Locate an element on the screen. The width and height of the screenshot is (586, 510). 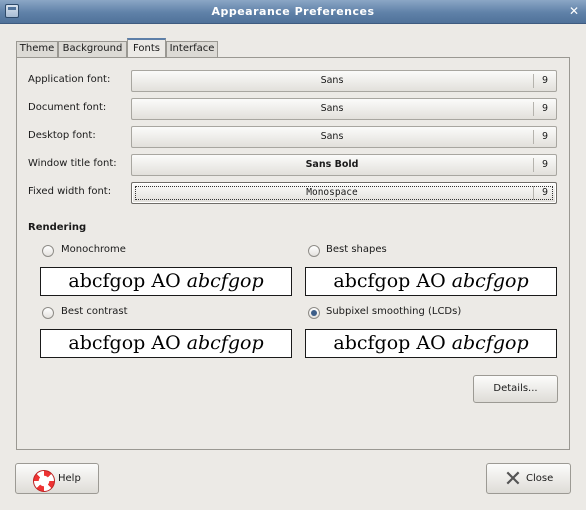
subpixel-smoothing-radio is located at coordinates (314, 313).